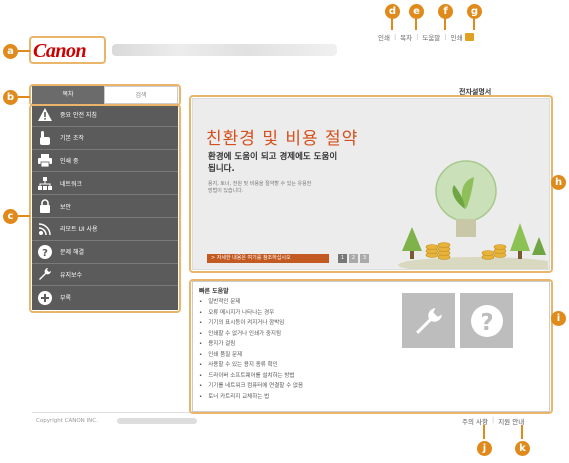 The image size is (569, 463). What do you see at coordinates (406, 37) in the screenshot?
I see `toc-link: 목차` at bounding box center [406, 37].